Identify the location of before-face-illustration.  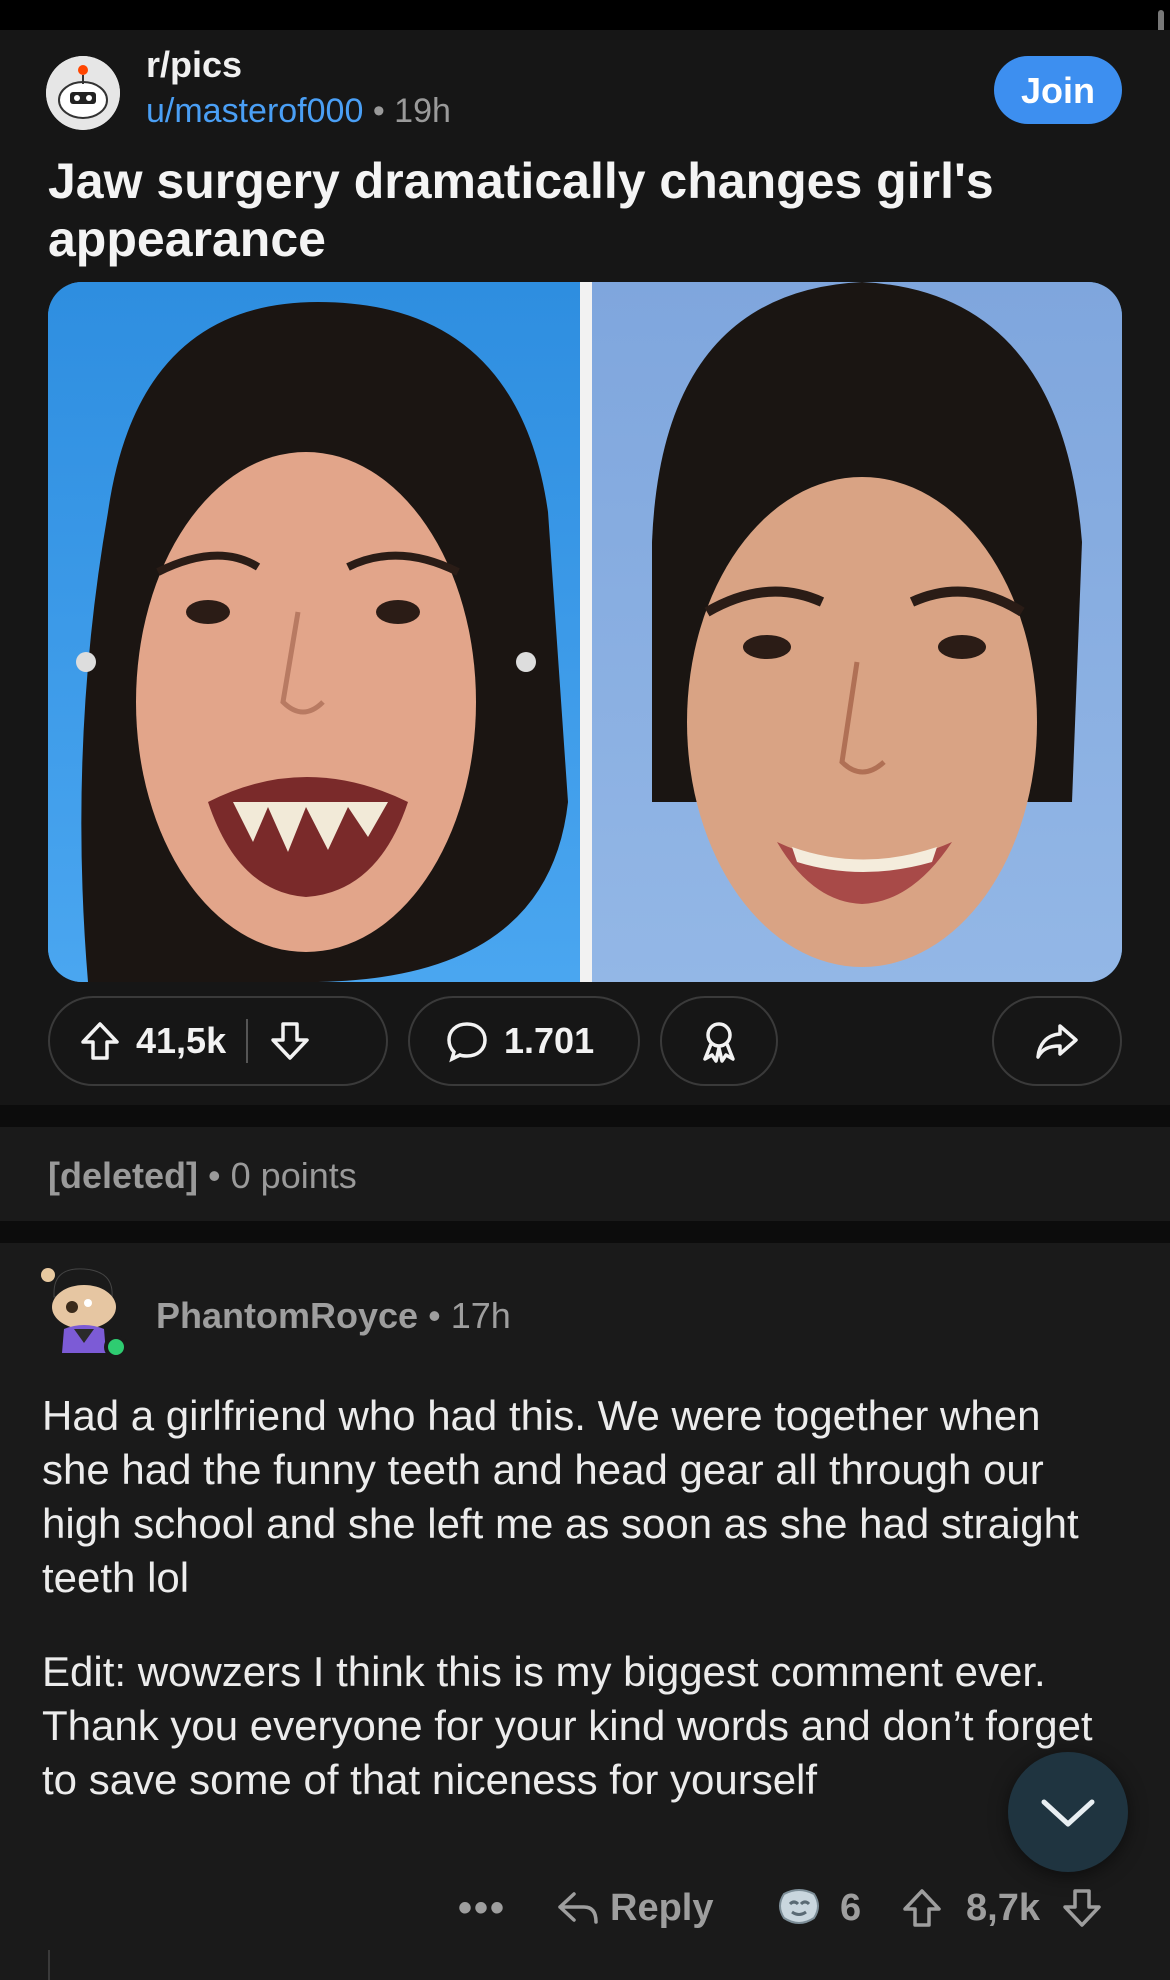
(322, 642).